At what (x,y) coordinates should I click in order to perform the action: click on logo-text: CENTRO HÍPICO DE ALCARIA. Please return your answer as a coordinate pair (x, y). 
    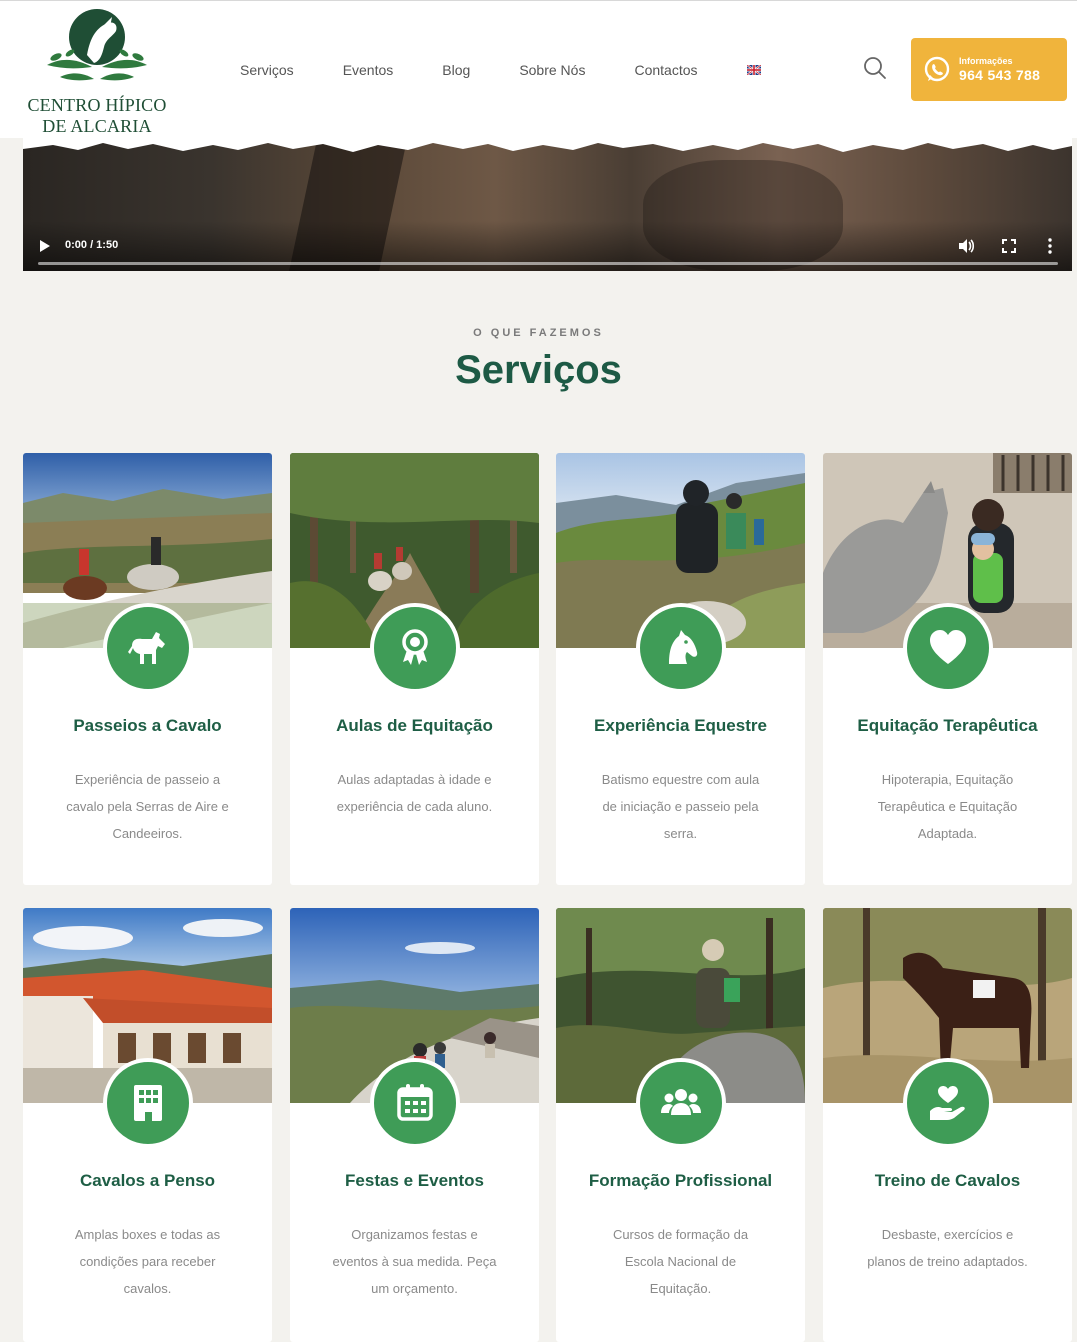
    Looking at the image, I should click on (97, 116).